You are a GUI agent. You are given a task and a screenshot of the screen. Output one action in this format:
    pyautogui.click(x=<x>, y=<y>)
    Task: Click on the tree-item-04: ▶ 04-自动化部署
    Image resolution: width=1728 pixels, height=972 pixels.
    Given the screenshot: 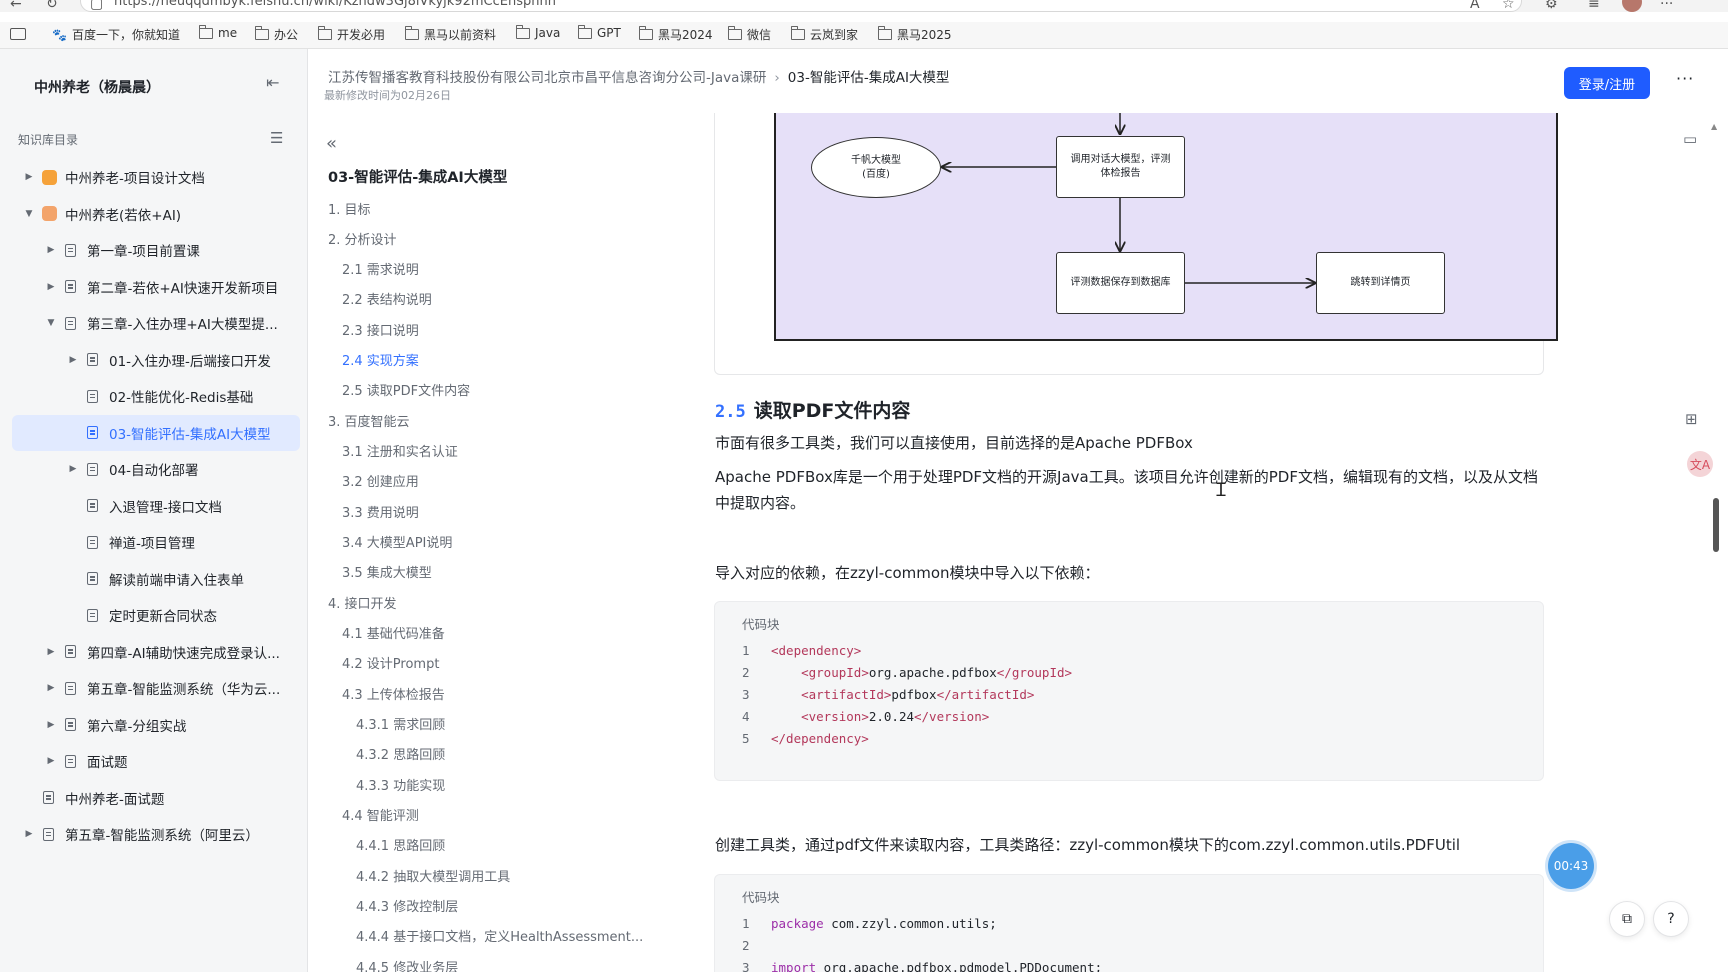 What is the action you would take?
    pyautogui.click(x=156, y=469)
    